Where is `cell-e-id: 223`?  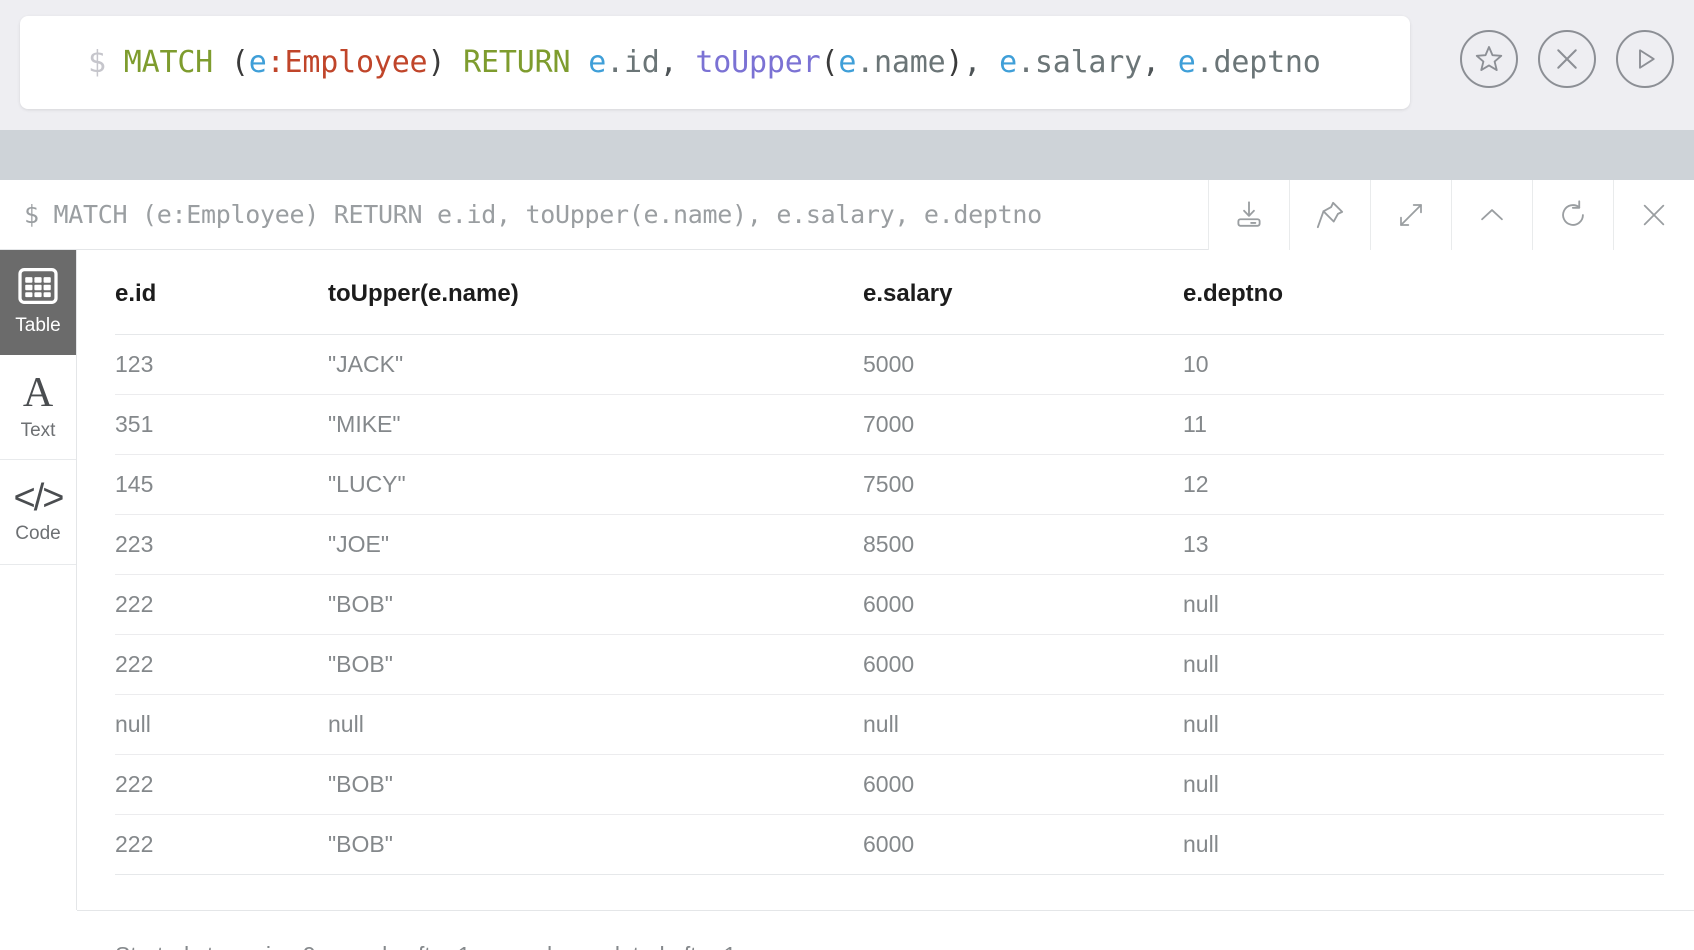
cell-e-id: 223 is located at coordinates (221, 544).